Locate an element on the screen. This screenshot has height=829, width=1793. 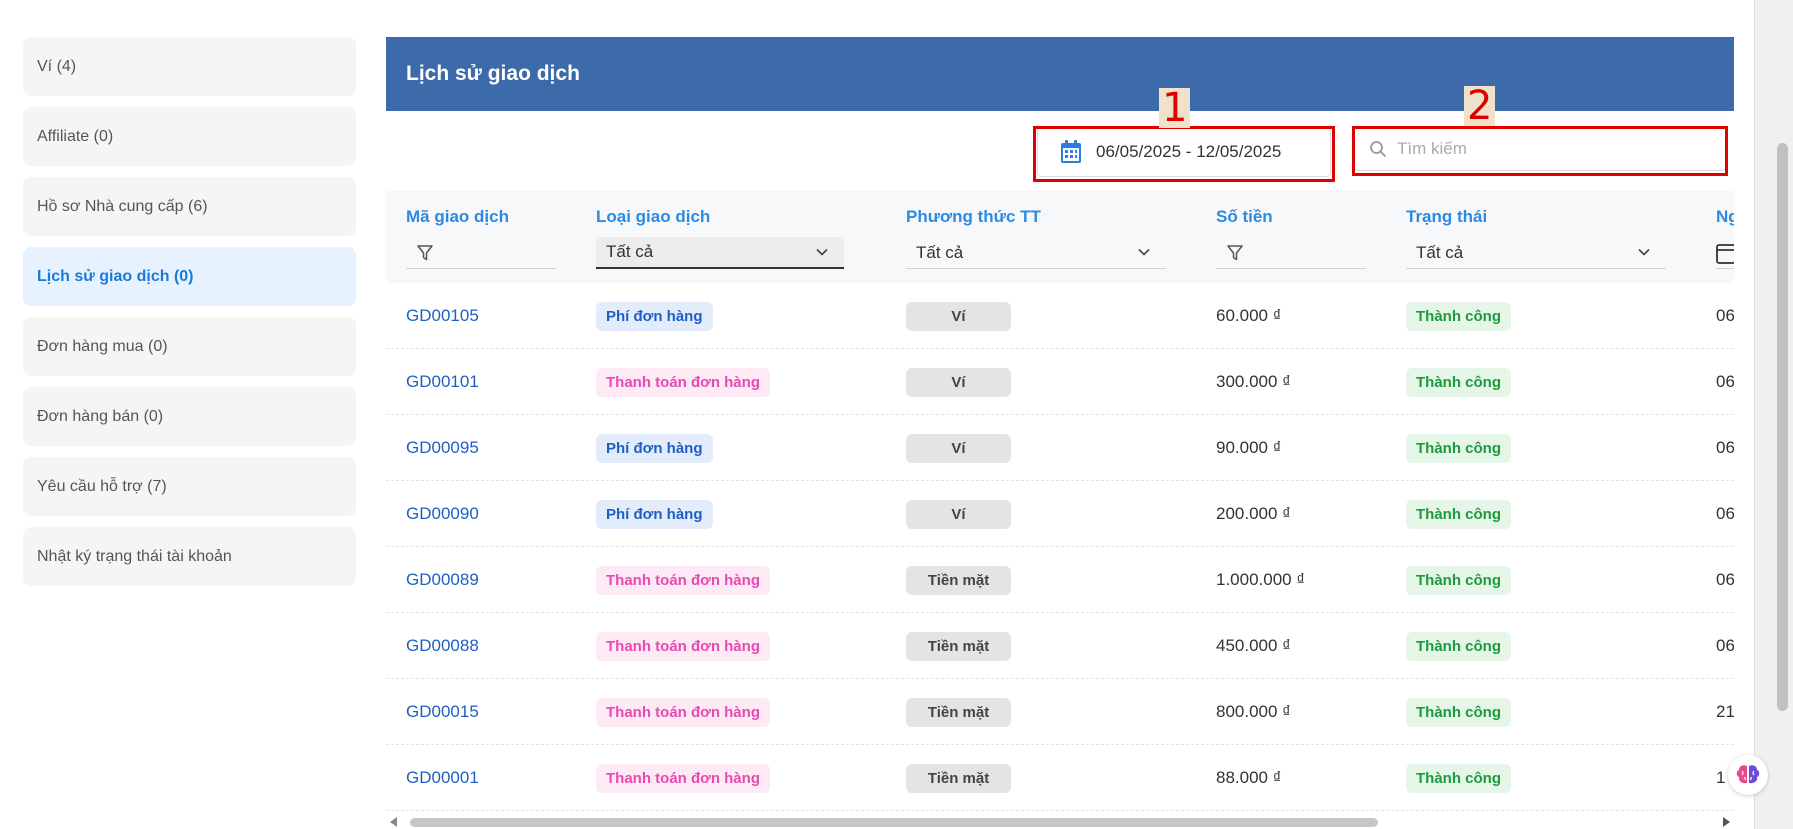
date-filter is located at coordinates (1725, 253).